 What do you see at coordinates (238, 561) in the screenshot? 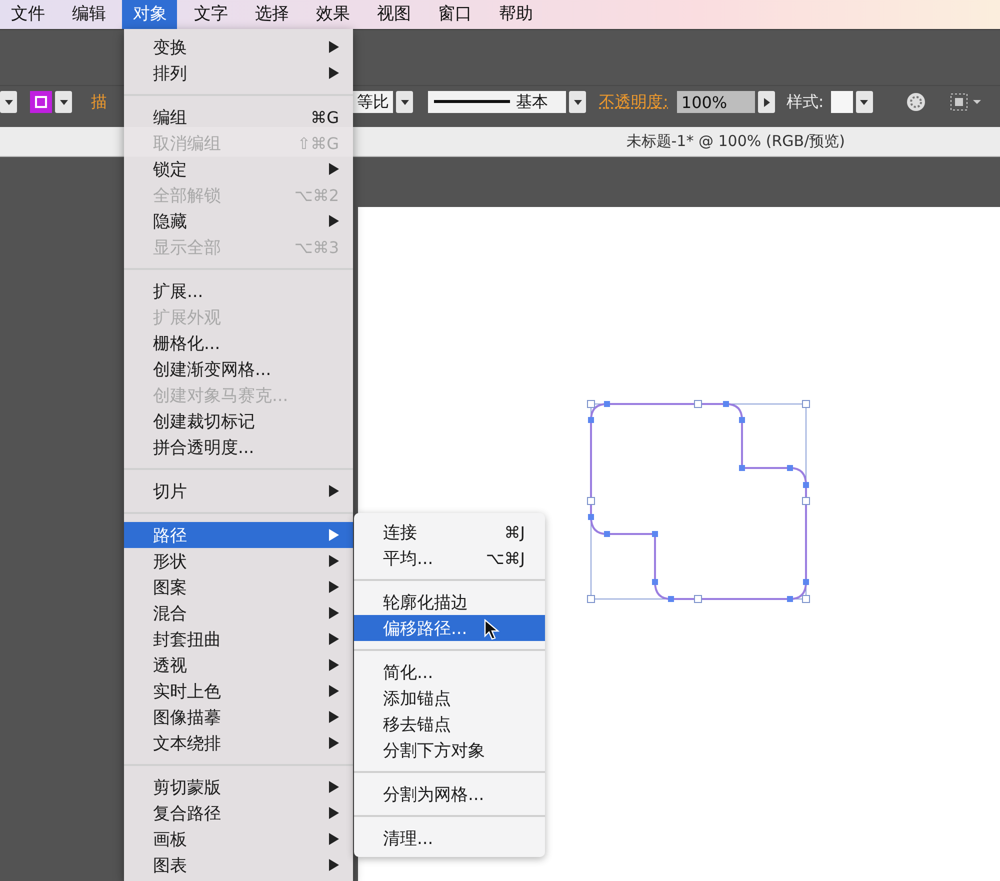
I see `menu-item: 形状` at bounding box center [238, 561].